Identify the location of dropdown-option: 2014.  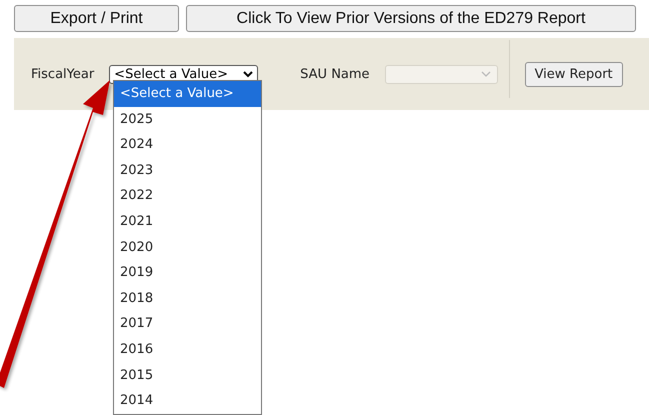
(187, 401).